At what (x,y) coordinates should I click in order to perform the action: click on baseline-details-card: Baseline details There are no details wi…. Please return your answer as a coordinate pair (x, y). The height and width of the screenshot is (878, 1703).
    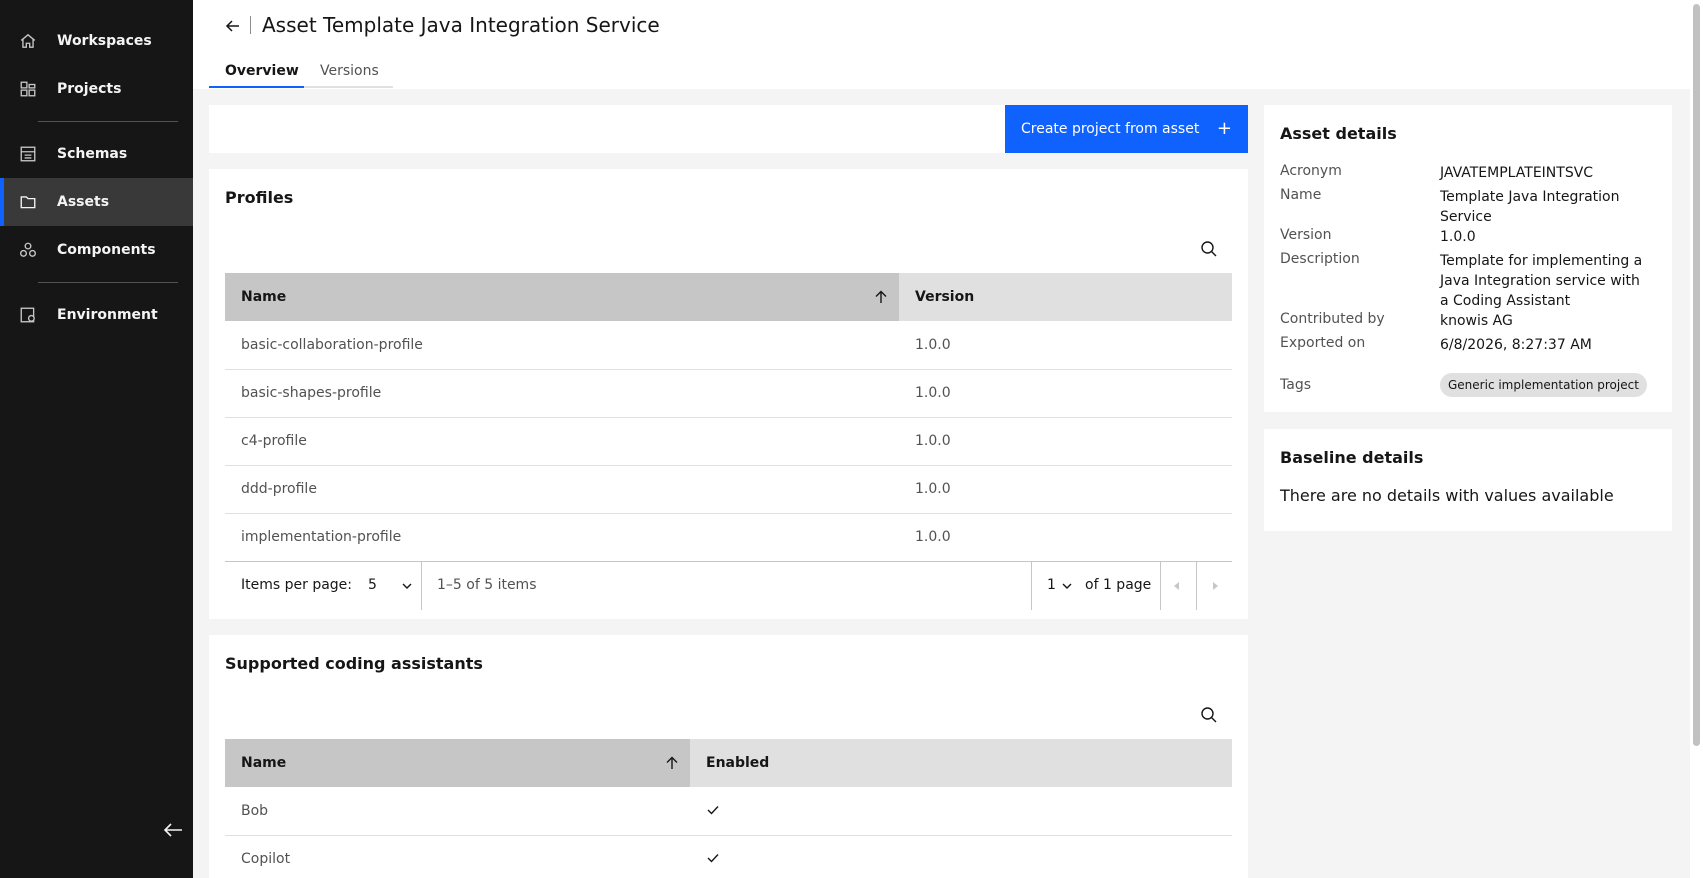
    Looking at the image, I should click on (1468, 480).